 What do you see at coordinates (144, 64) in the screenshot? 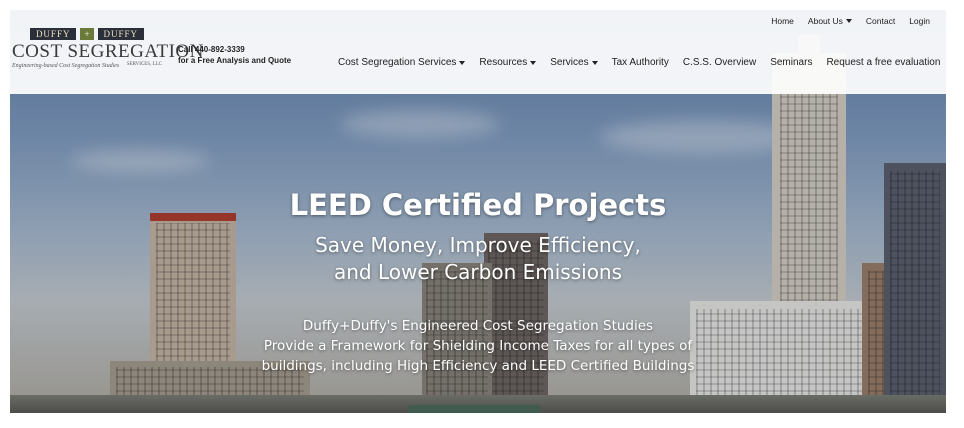
I see `logo-services: SERVICES, LLC` at bounding box center [144, 64].